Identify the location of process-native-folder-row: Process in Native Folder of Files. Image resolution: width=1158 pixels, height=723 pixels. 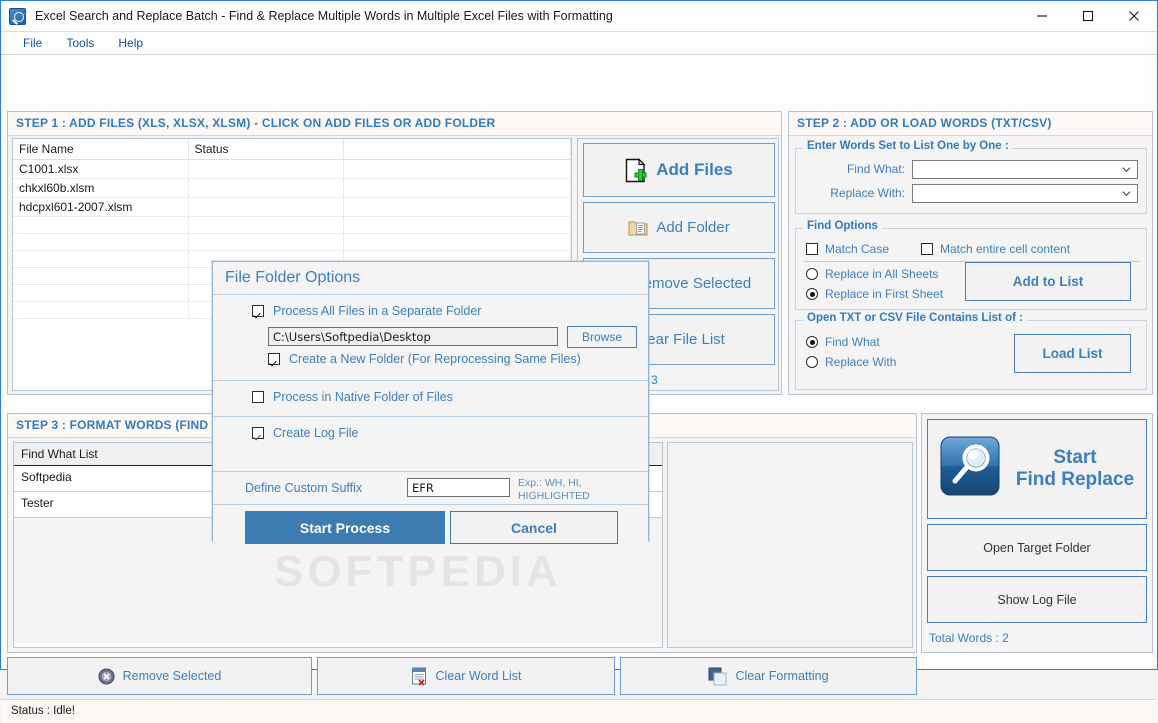
(352, 397).